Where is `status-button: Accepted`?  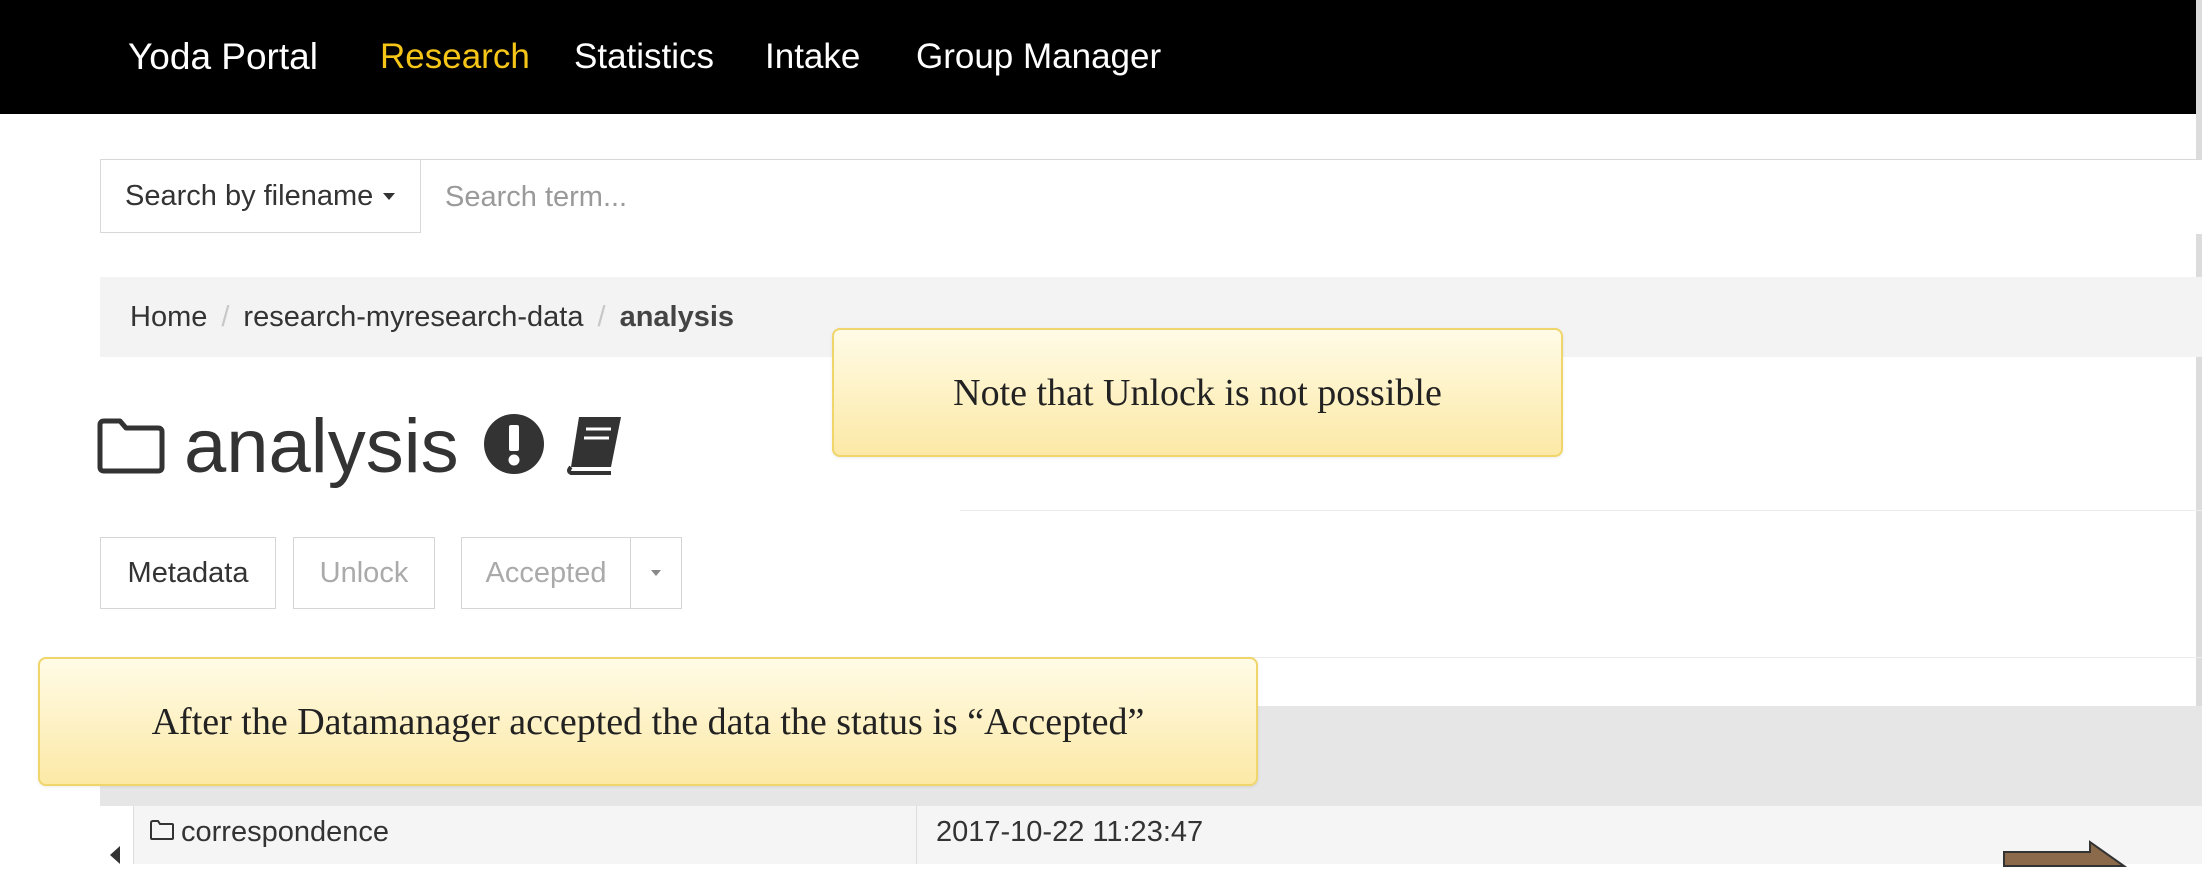
status-button: Accepted is located at coordinates (546, 573).